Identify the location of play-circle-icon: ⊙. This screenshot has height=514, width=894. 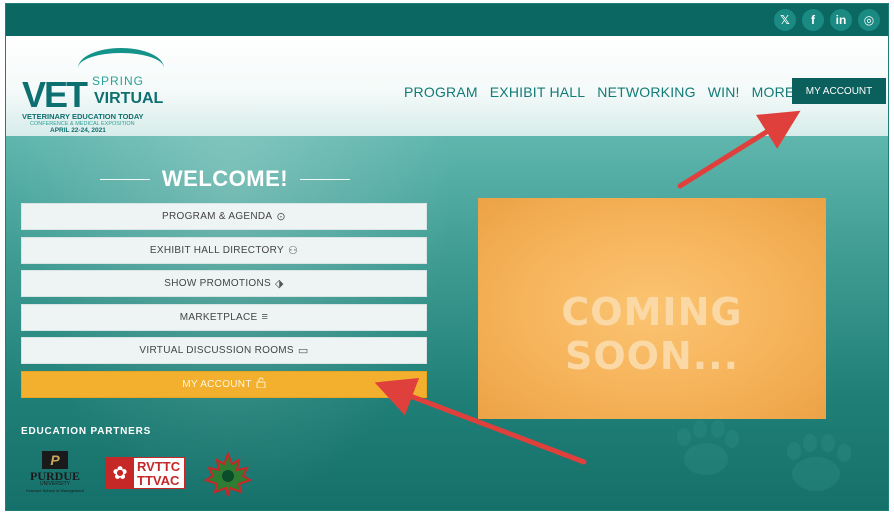
(281, 217).